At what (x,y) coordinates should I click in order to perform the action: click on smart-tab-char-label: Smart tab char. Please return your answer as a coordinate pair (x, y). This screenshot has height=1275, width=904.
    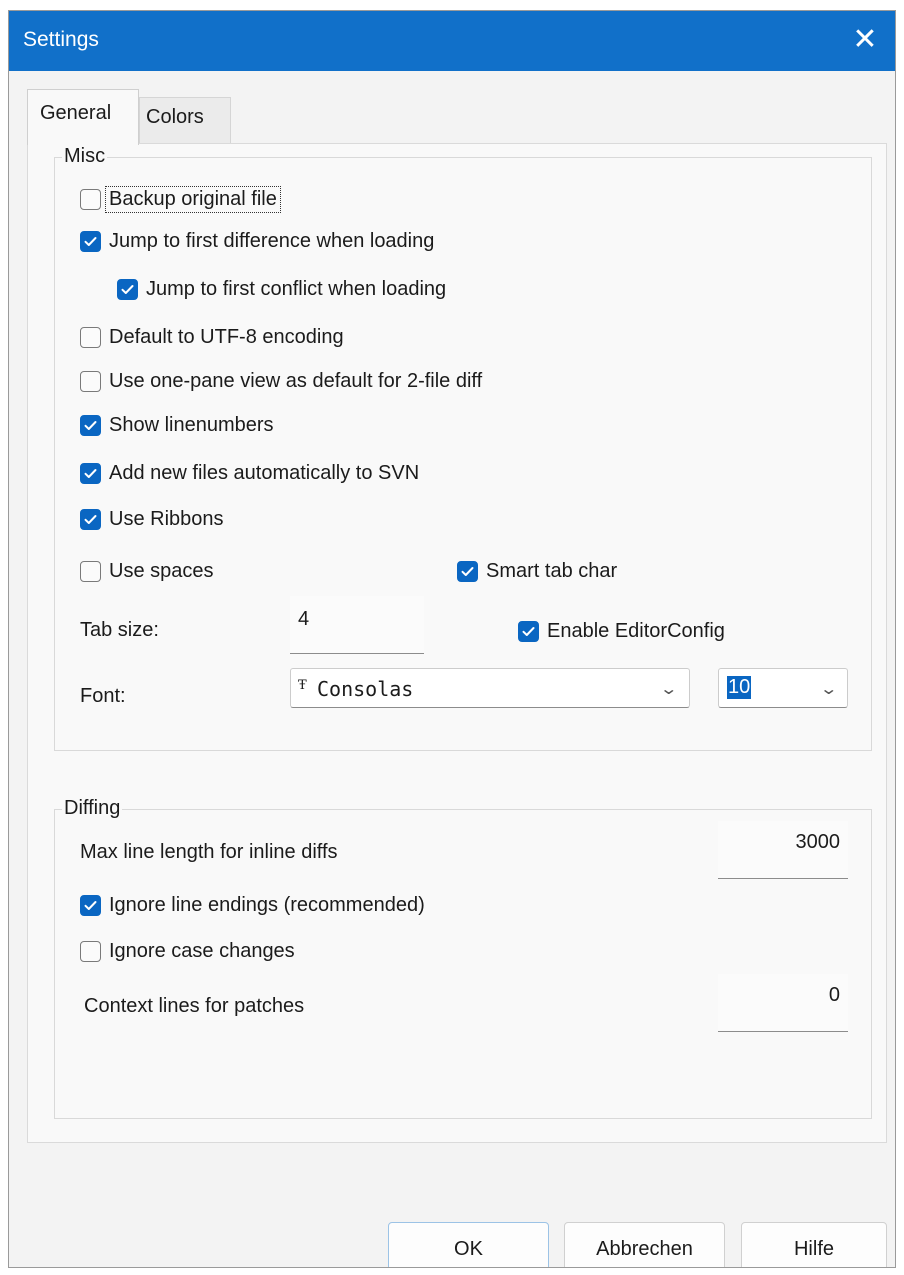
    Looking at the image, I should click on (552, 571).